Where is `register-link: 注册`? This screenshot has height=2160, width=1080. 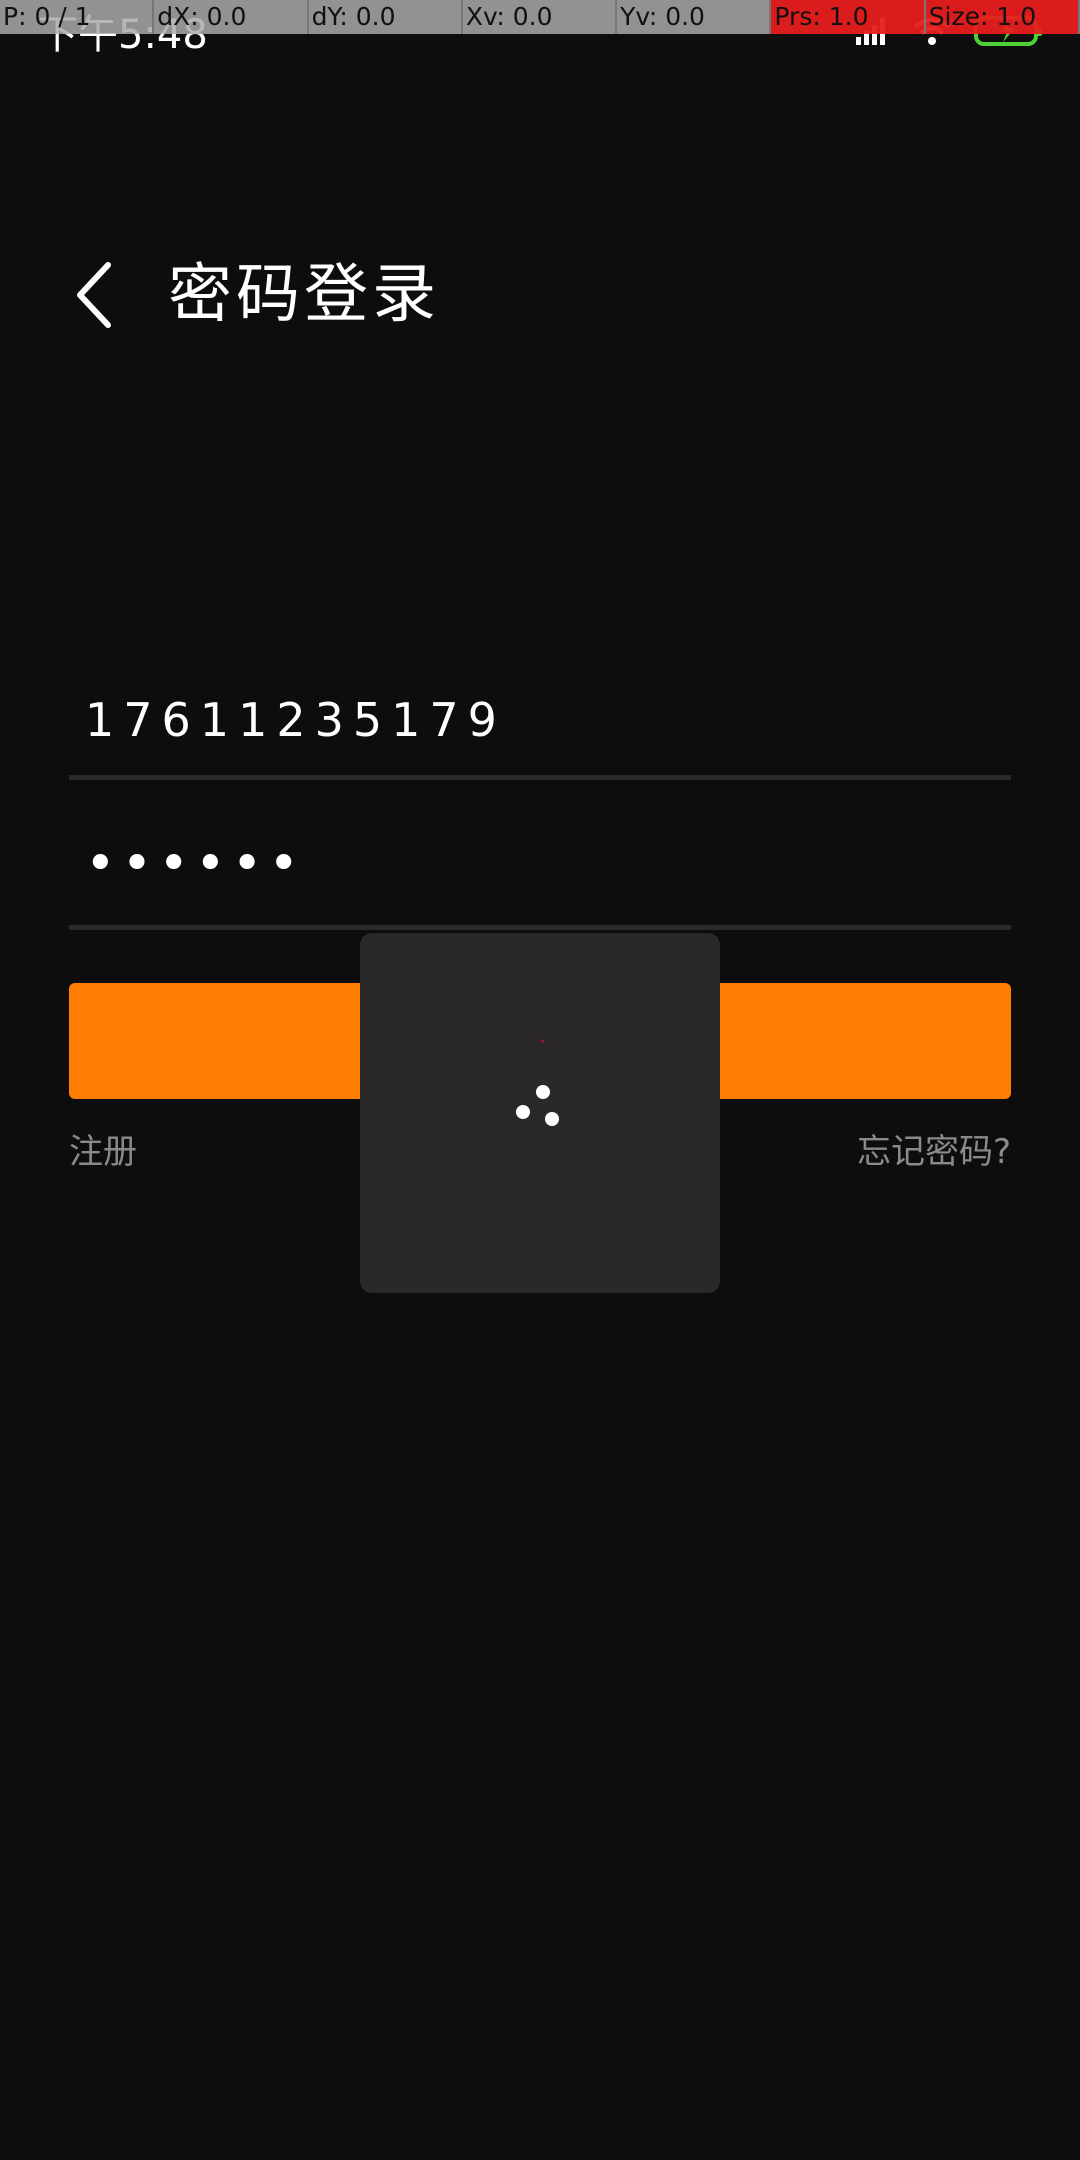 register-link: 注册 is located at coordinates (103, 1152).